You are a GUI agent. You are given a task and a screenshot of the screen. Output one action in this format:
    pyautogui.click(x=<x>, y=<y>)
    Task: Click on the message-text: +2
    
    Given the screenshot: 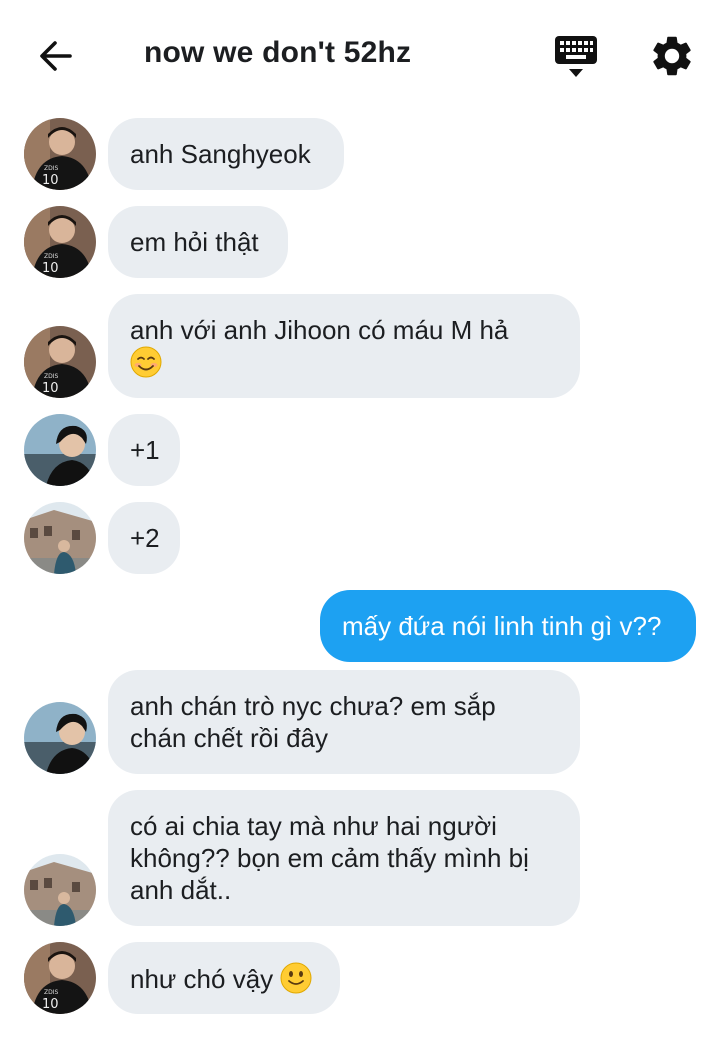 What is the action you would take?
    pyautogui.click(x=145, y=538)
    